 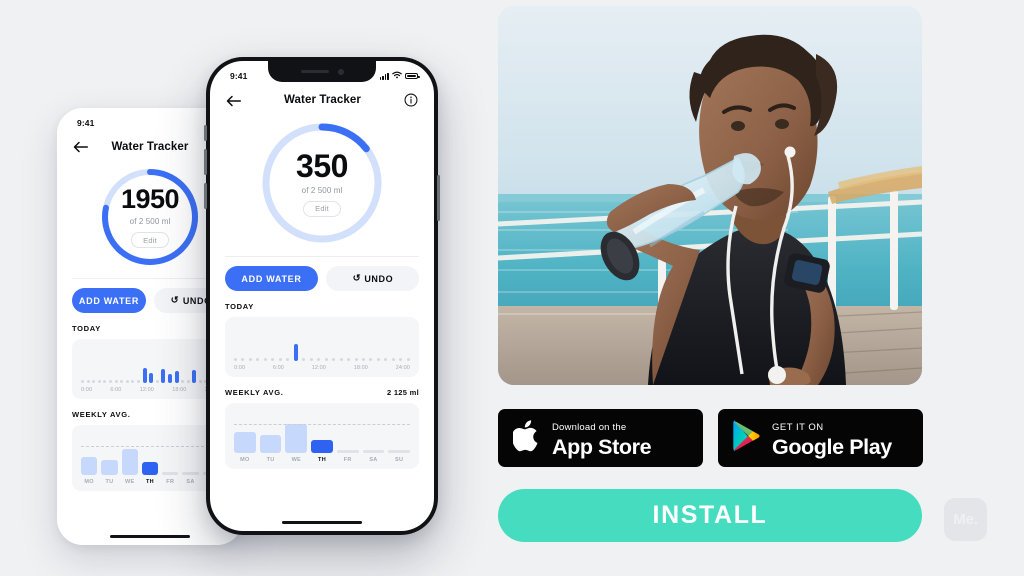 What do you see at coordinates (322, 522) in the screenshot?
I see `home-indicator` at bounding box center [322, 522].